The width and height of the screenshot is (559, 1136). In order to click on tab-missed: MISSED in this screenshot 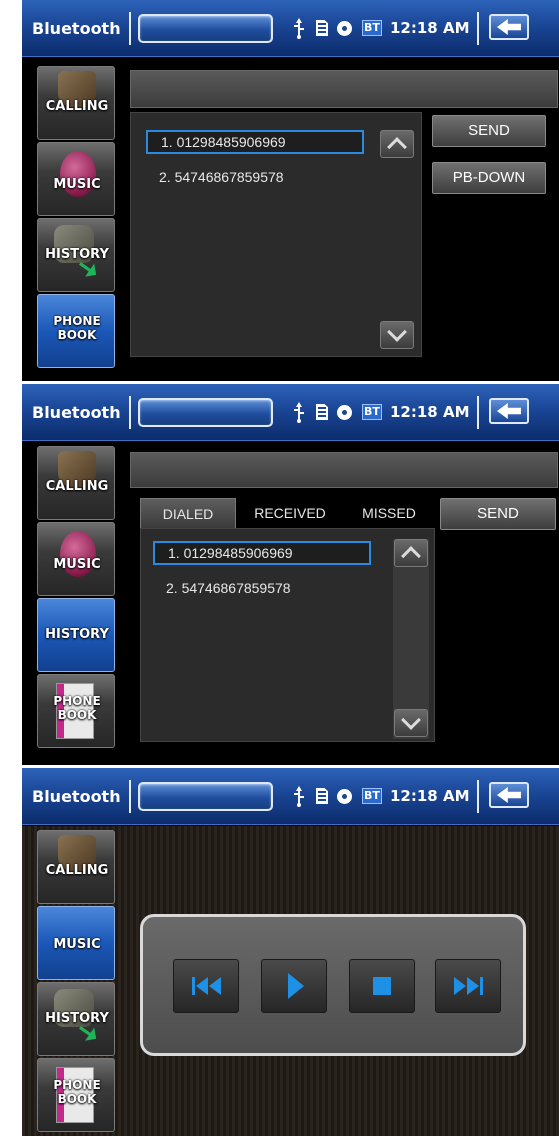, I will do `click(389, 513)`.